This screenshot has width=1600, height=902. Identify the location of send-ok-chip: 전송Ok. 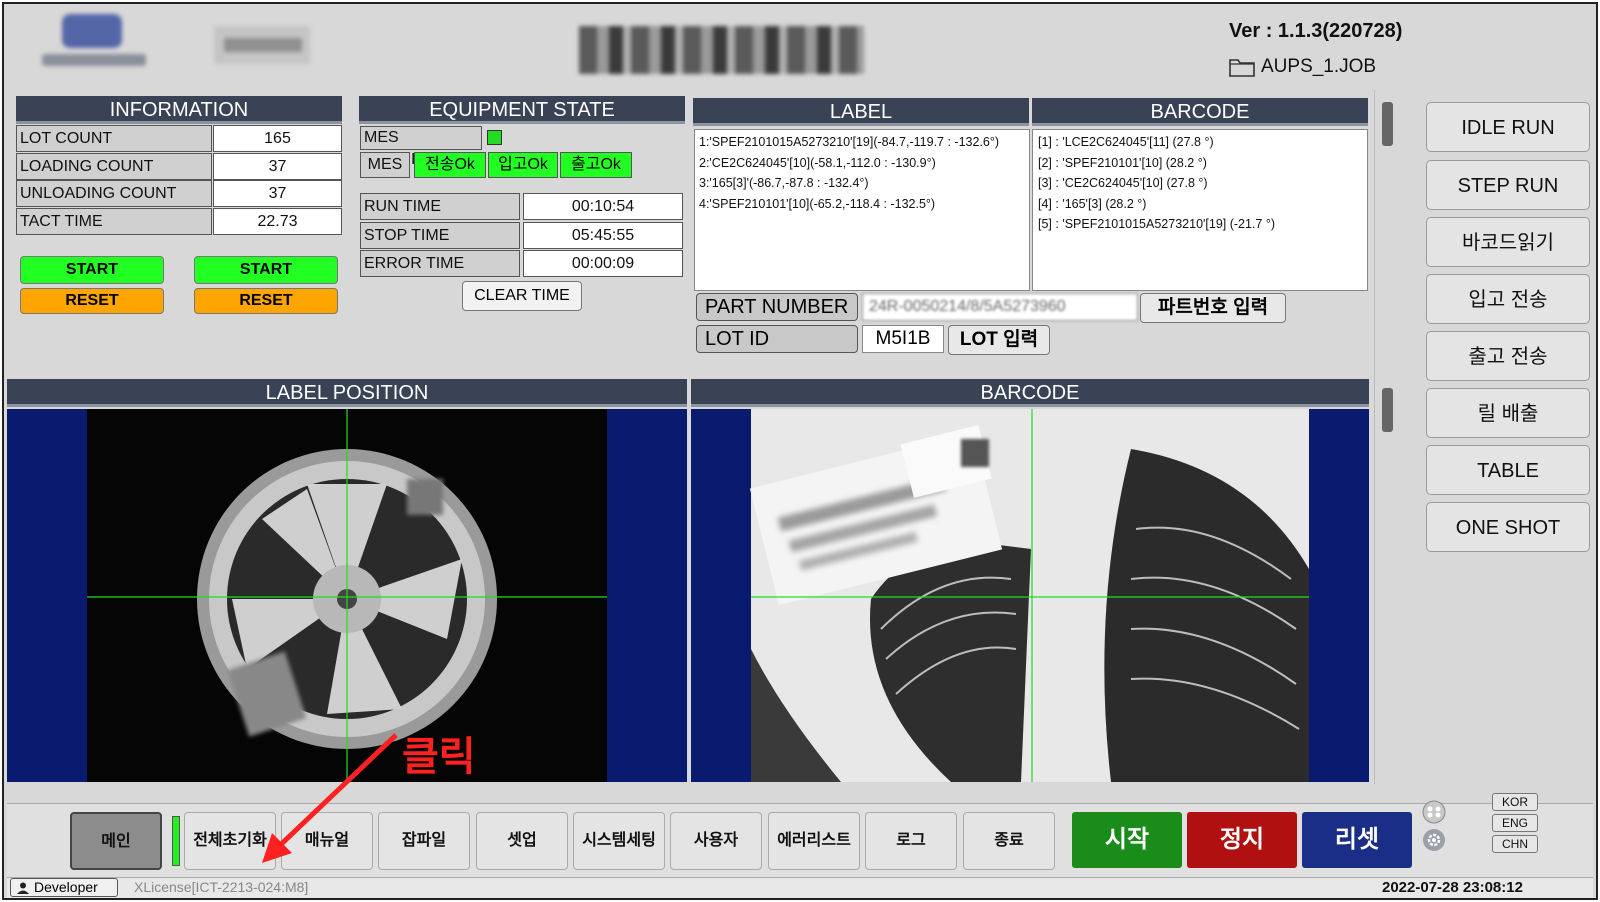
(450, 165).